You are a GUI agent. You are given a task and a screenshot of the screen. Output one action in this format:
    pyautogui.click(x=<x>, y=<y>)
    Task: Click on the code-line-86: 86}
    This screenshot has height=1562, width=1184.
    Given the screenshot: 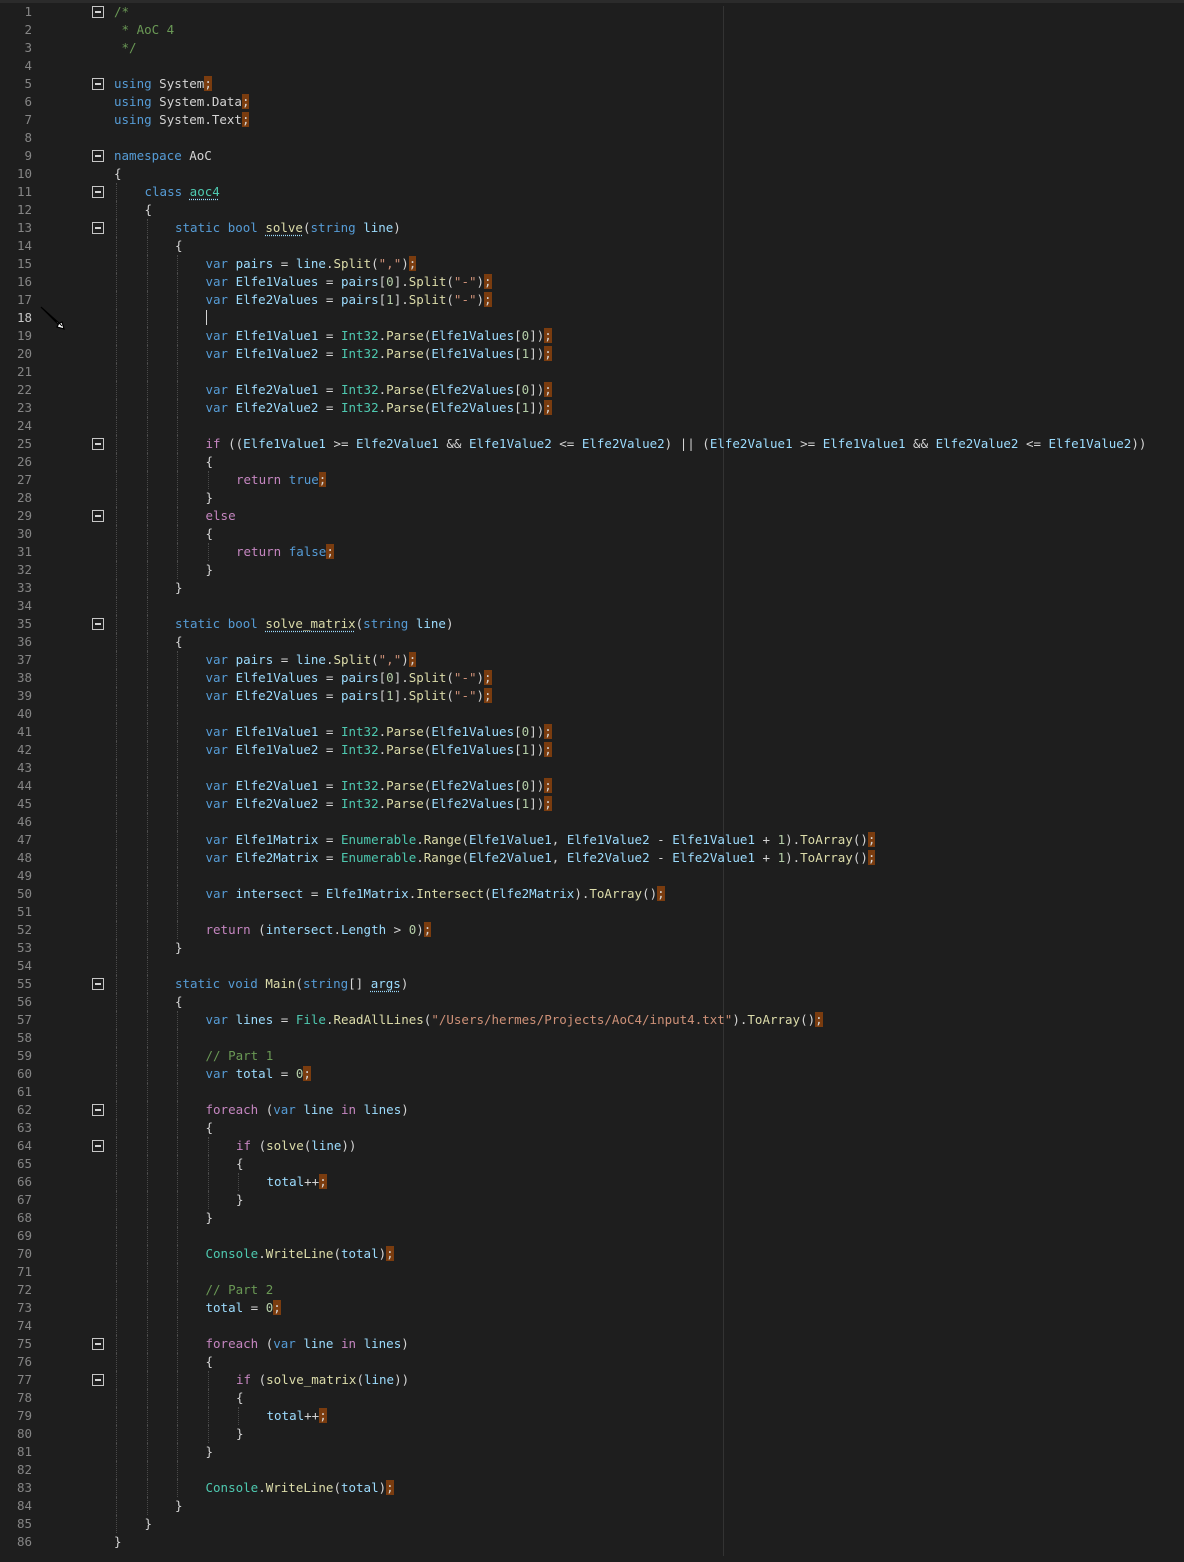 What is the action you would take?
    pyautogui.click(x=592, y=1542)
    